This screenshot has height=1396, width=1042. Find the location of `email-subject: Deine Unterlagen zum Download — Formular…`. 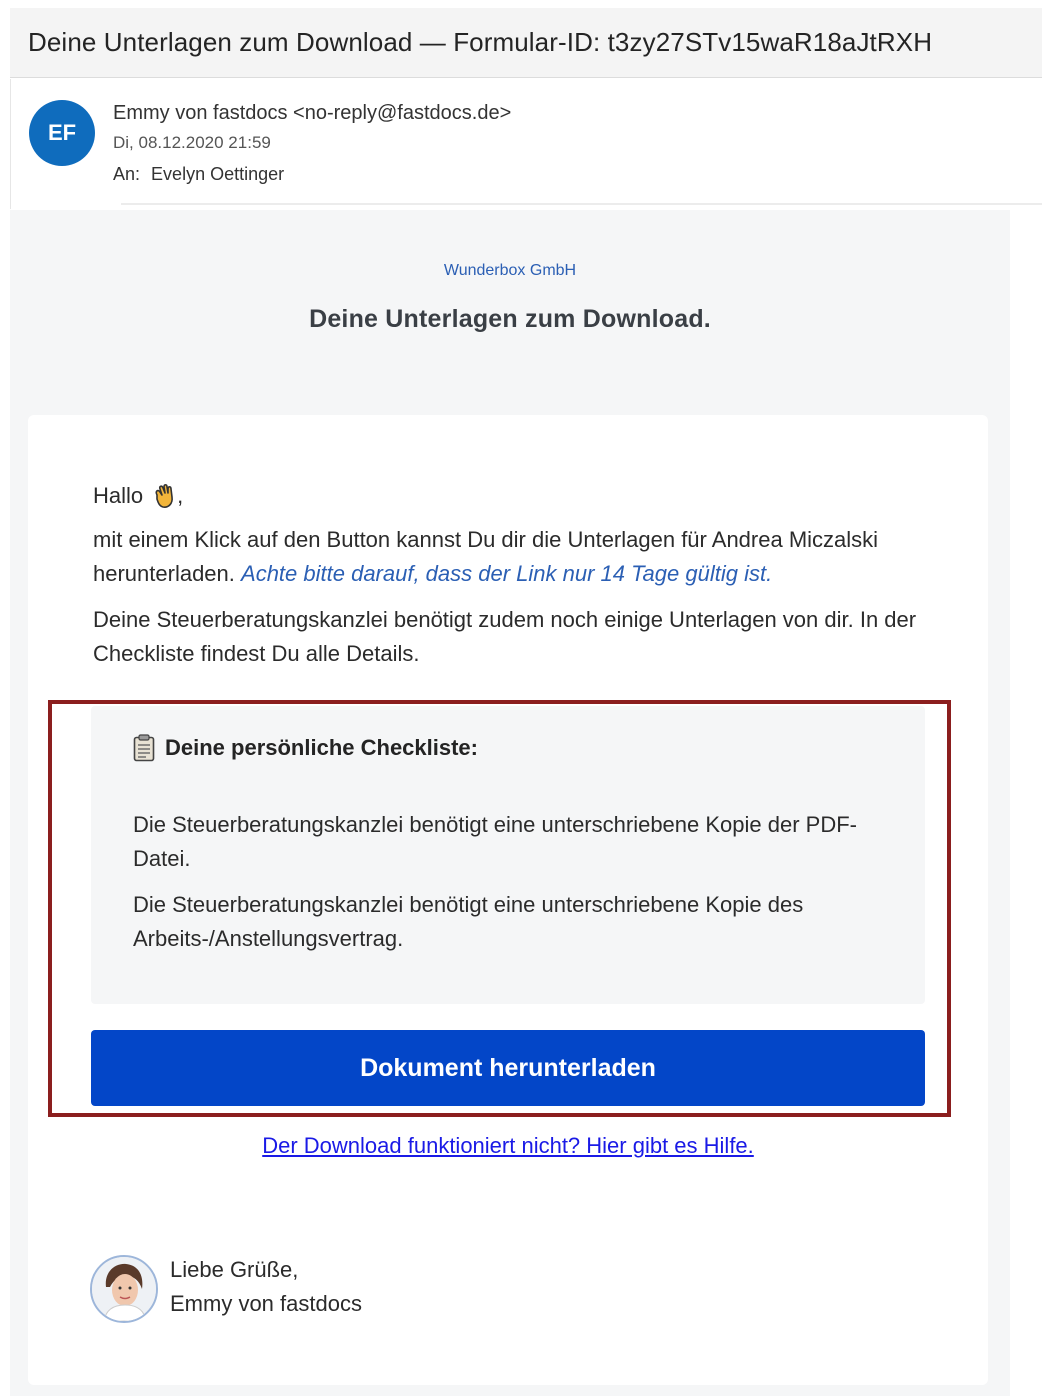

email-subject: Deine Unterlagen zum Download — Formular… is located at coordinates (480, 42).